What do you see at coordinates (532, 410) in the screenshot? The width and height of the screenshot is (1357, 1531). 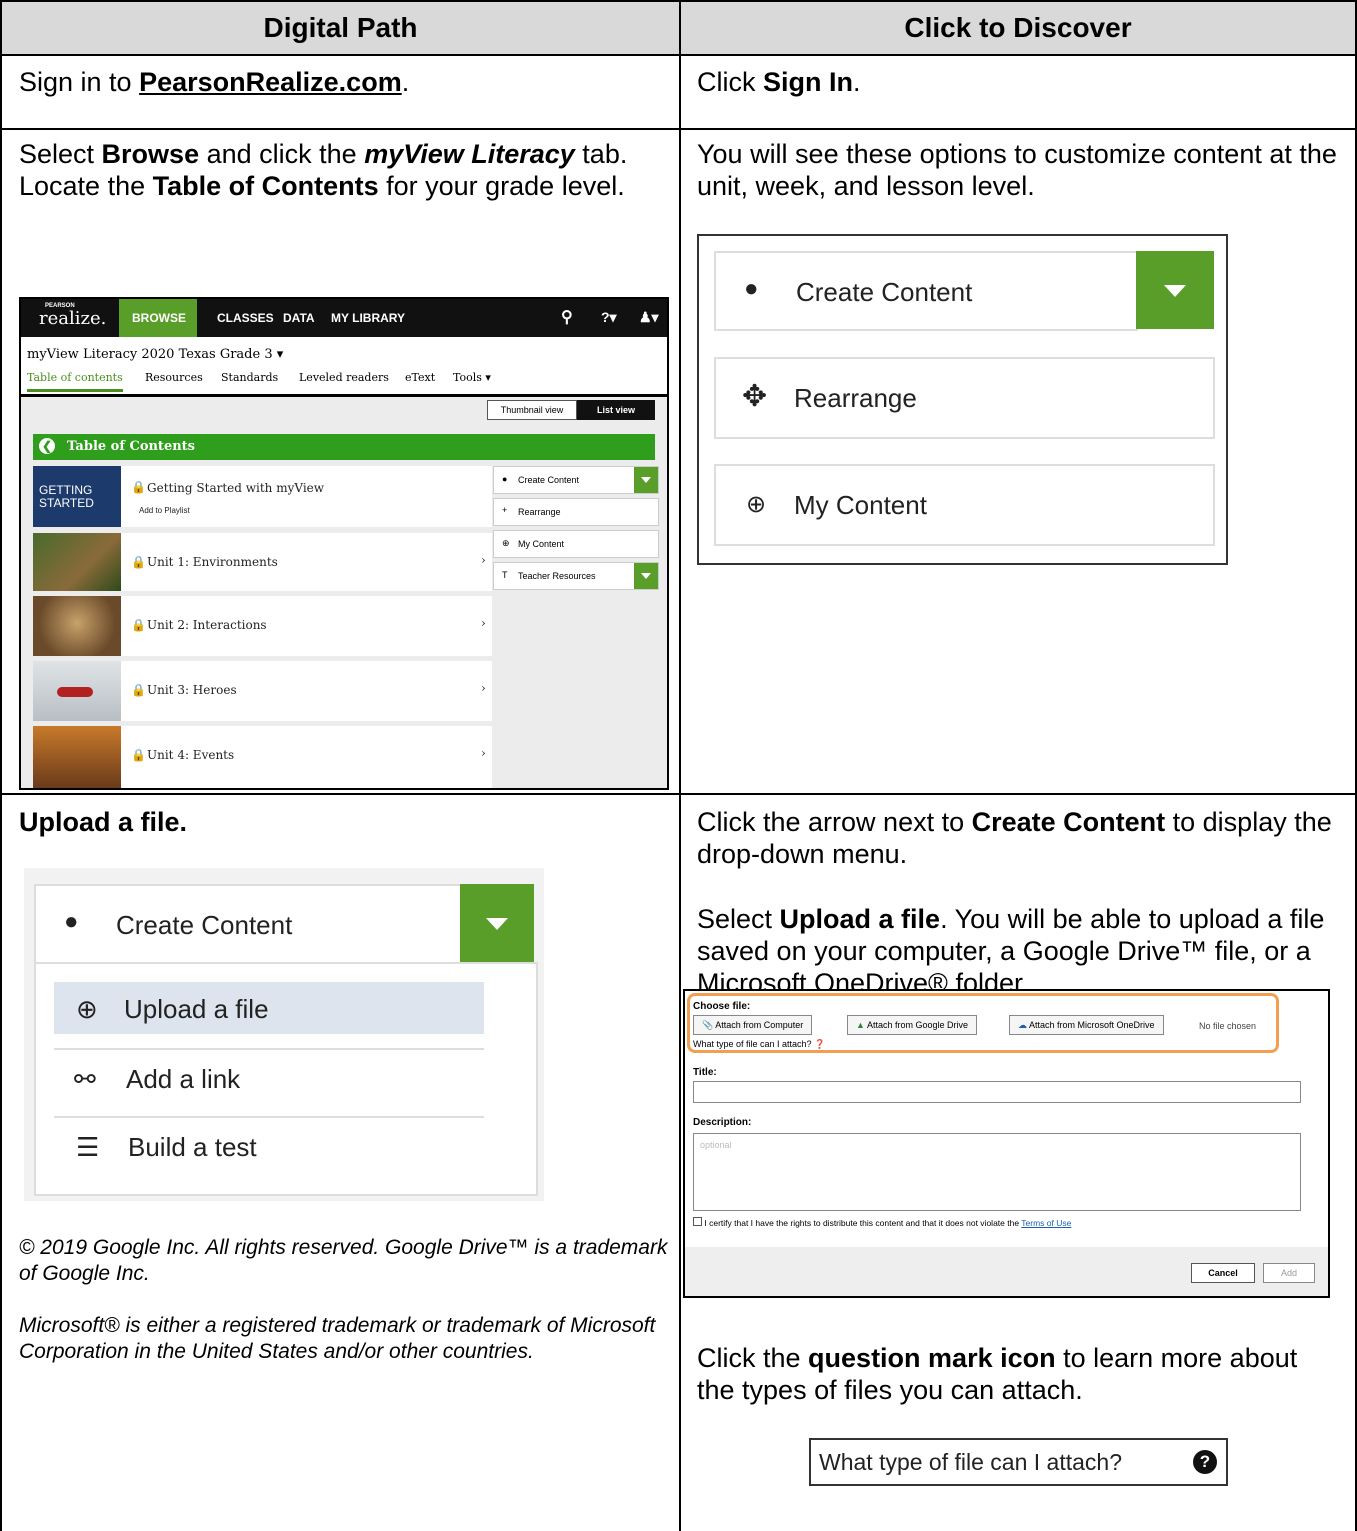 I see `thumbnail-view-button: Thumbnail view` at bounding box center [532, 410].